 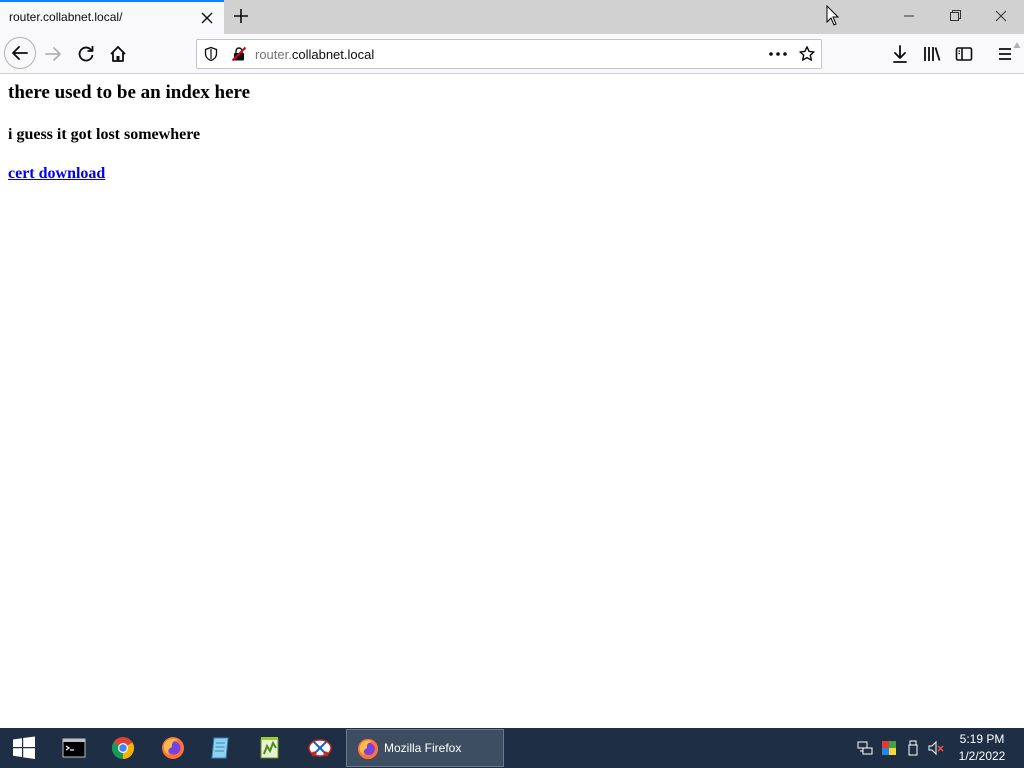 I want to click on forward-button, so click(x=54, y=54).